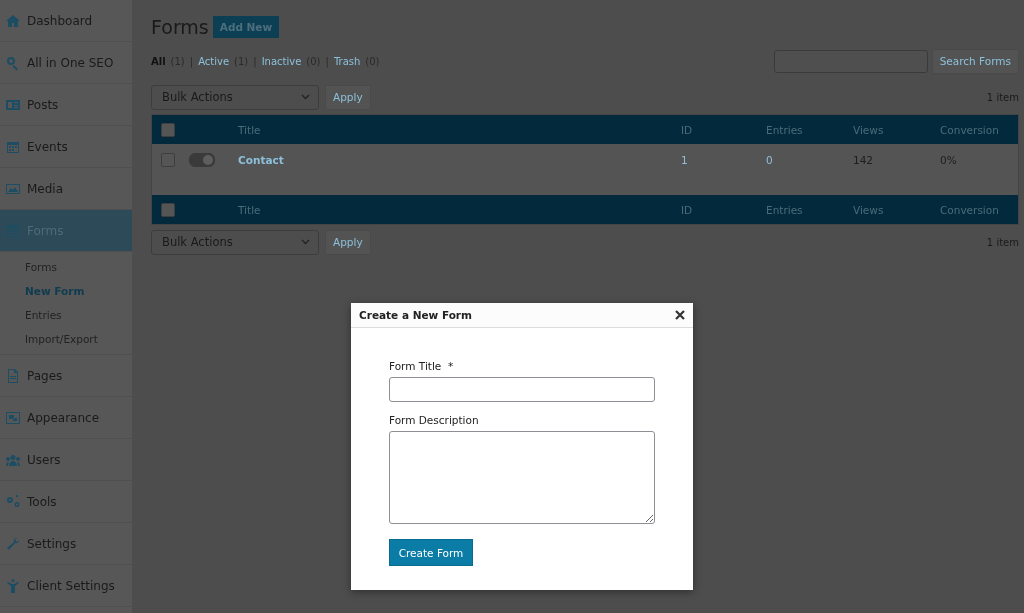 The height and width of the screenshot is (613, 1024). I want to click on sidebar-item: Users, so click(66, 460).